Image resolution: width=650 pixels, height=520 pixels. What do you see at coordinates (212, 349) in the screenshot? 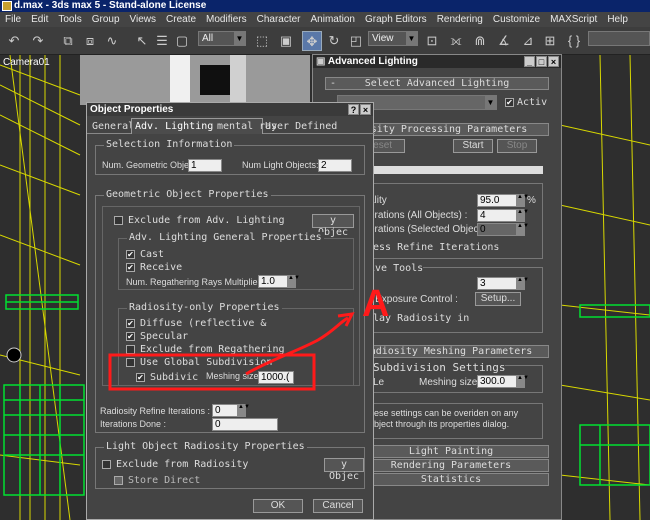
I see `exclude-regathering-label: Exclude from Regathering` at bounding box center [212, 349].